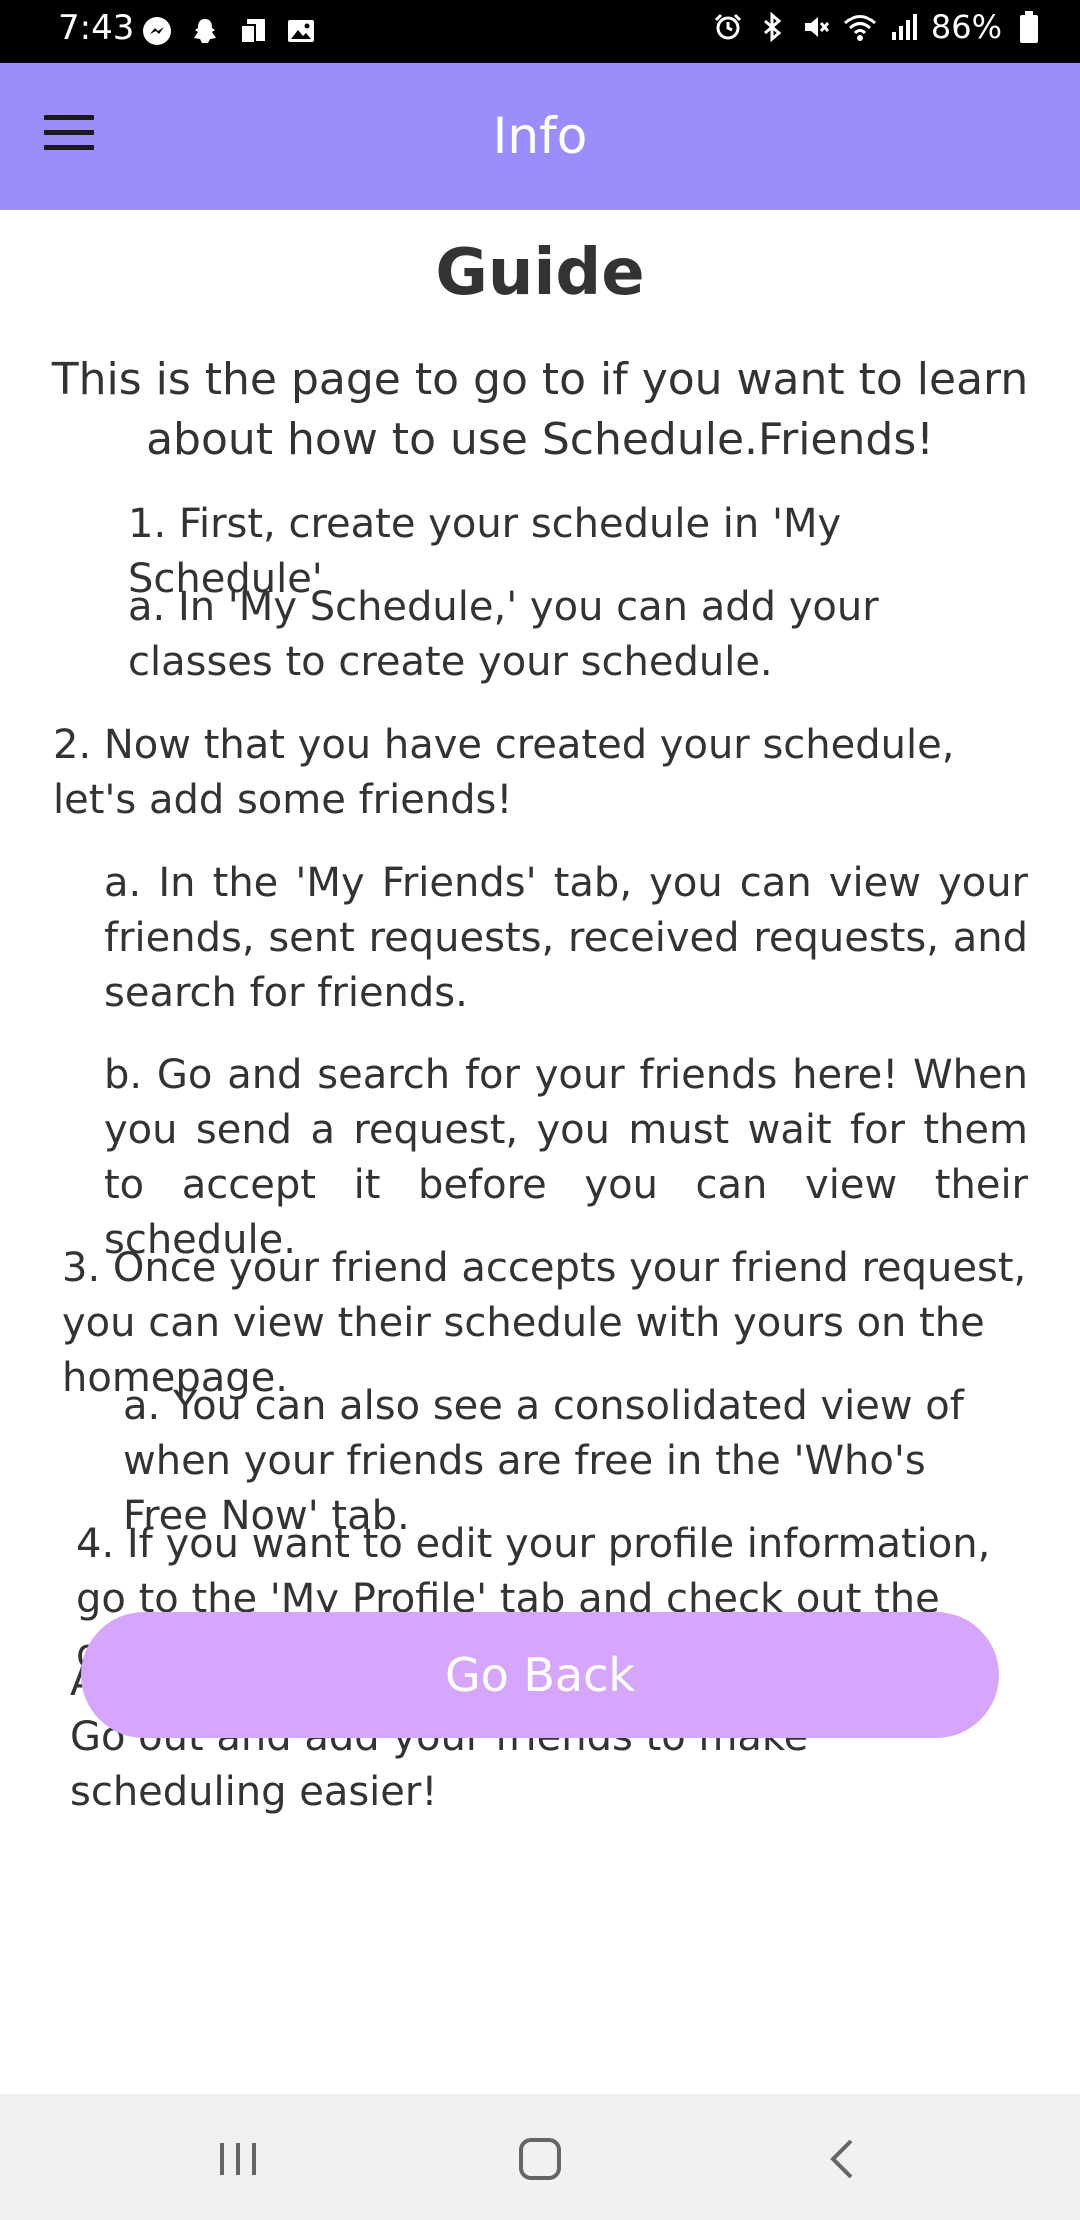  Describe the element at coordinates (728, 27) in the screenshot. I see `alarm-icon` at that location.